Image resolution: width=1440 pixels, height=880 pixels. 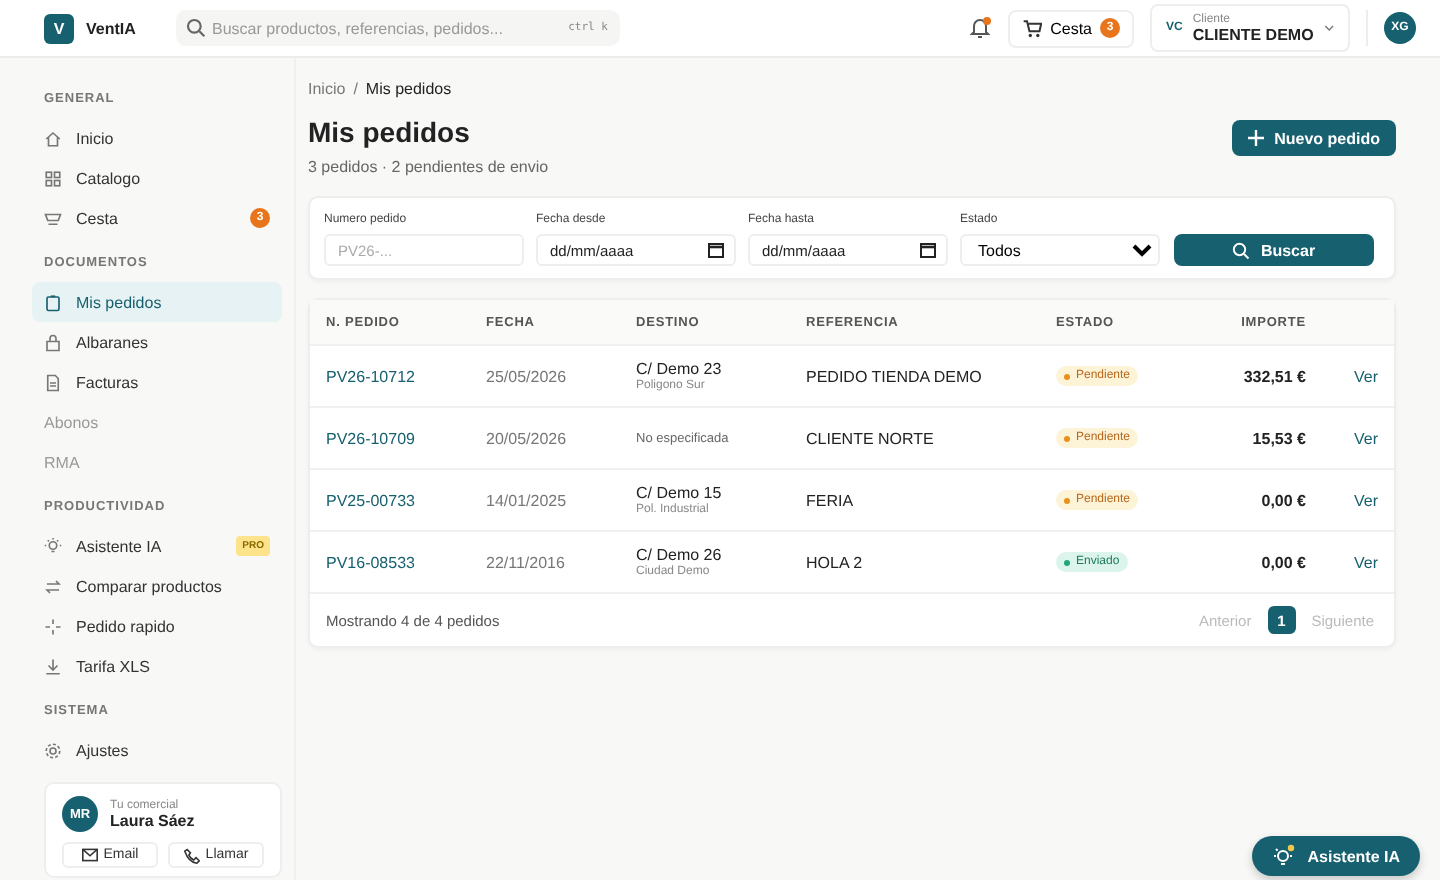 What do you see at coordinates (1256, 138) in the screenshot?
I see `plus-icon` at bounding box center [1256, 138].